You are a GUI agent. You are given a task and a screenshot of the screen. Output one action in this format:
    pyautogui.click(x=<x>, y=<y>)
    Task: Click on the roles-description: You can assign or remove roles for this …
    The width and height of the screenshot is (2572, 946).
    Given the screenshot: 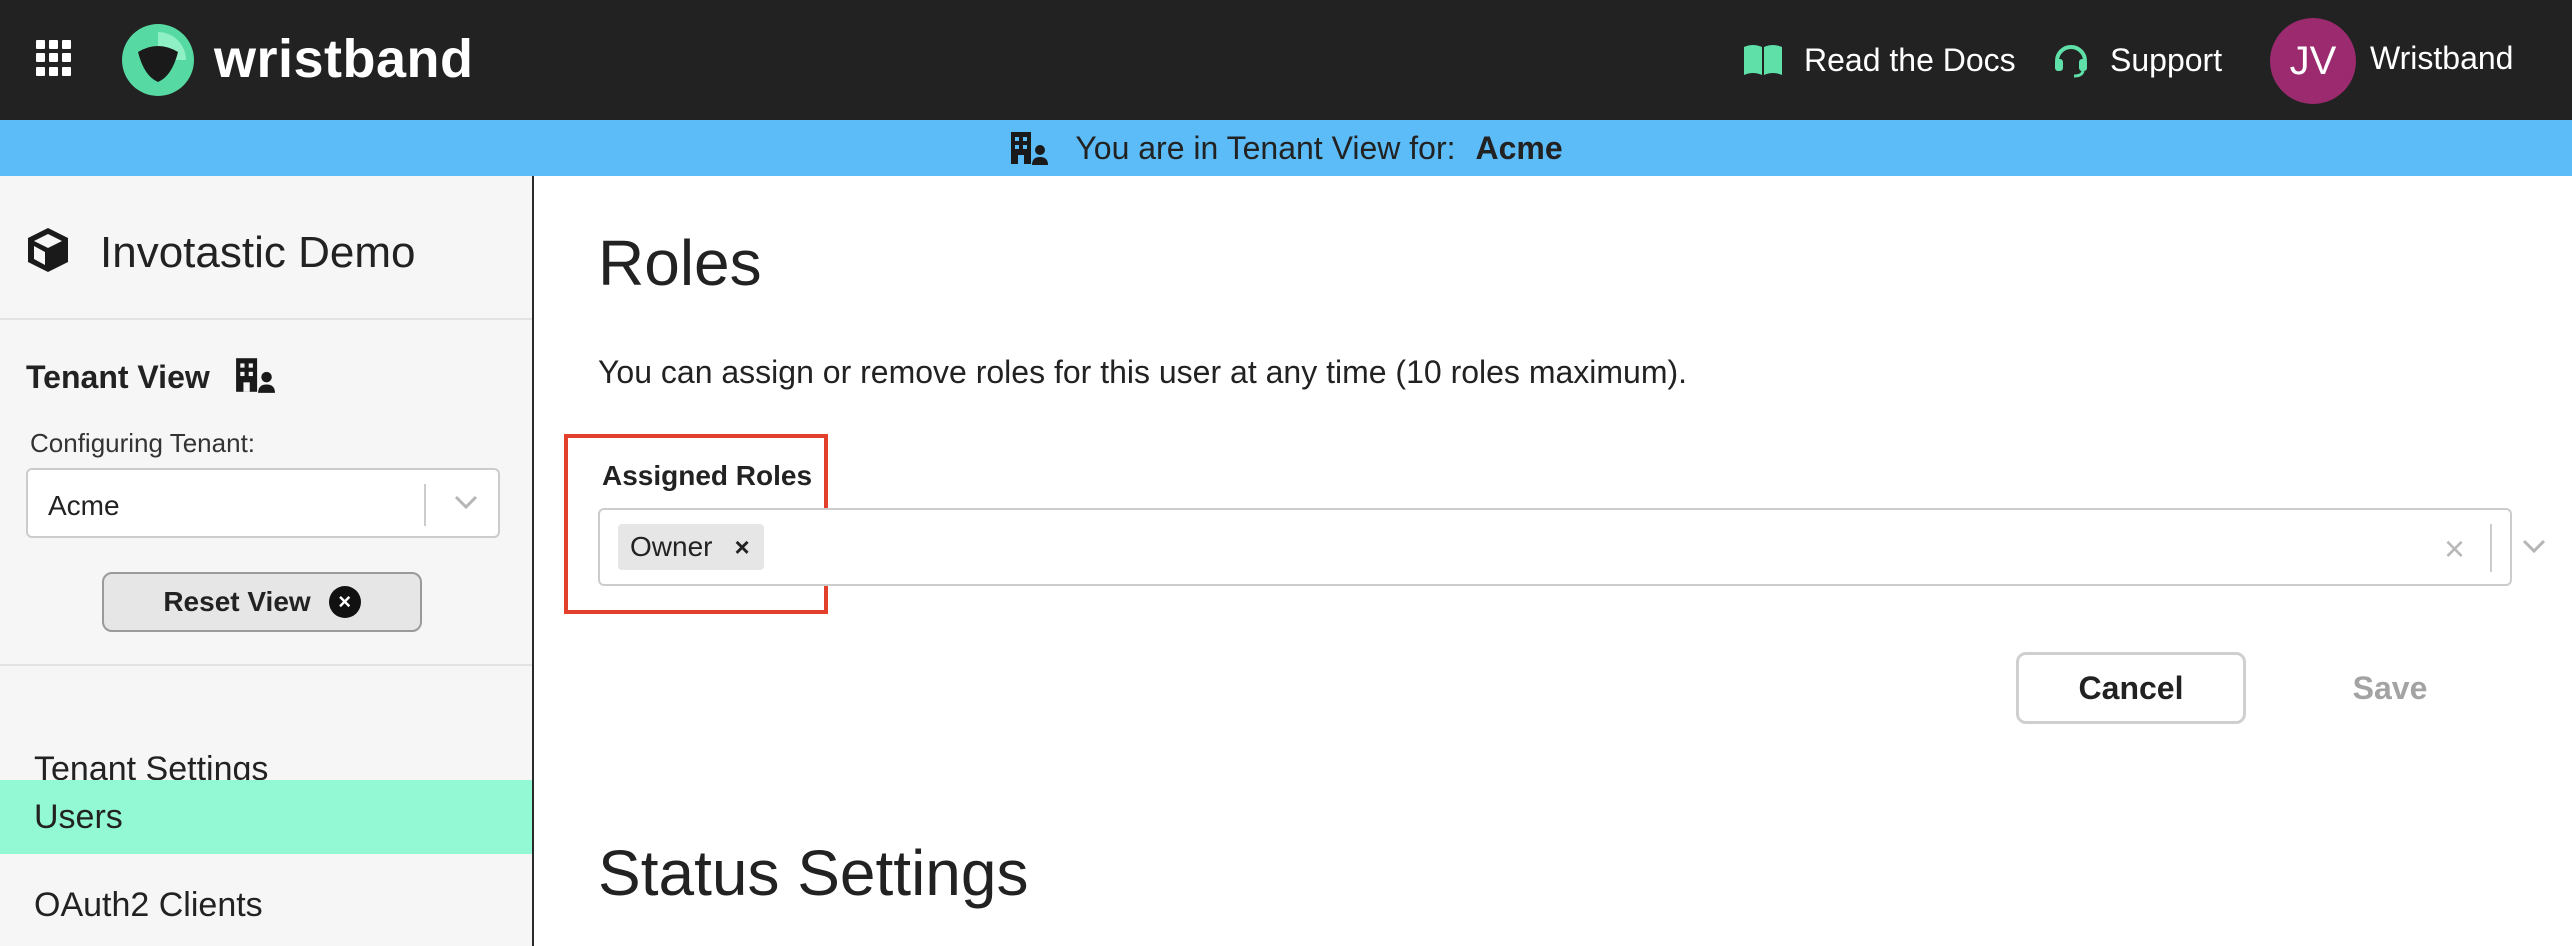 What is the action you would take?
    pyautogui.click(x=1143, y=372)
    